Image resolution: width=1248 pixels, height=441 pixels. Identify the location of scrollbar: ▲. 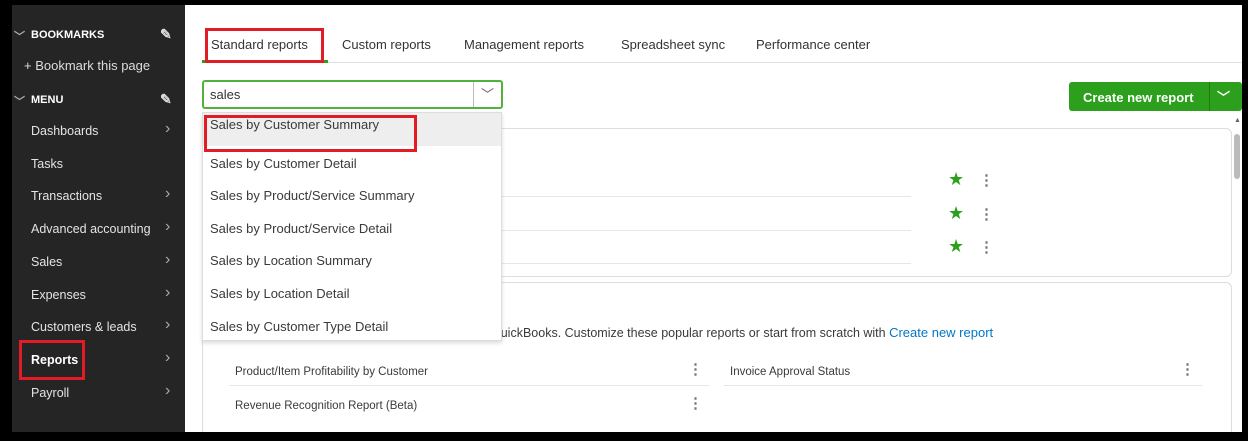
(1238, 274).